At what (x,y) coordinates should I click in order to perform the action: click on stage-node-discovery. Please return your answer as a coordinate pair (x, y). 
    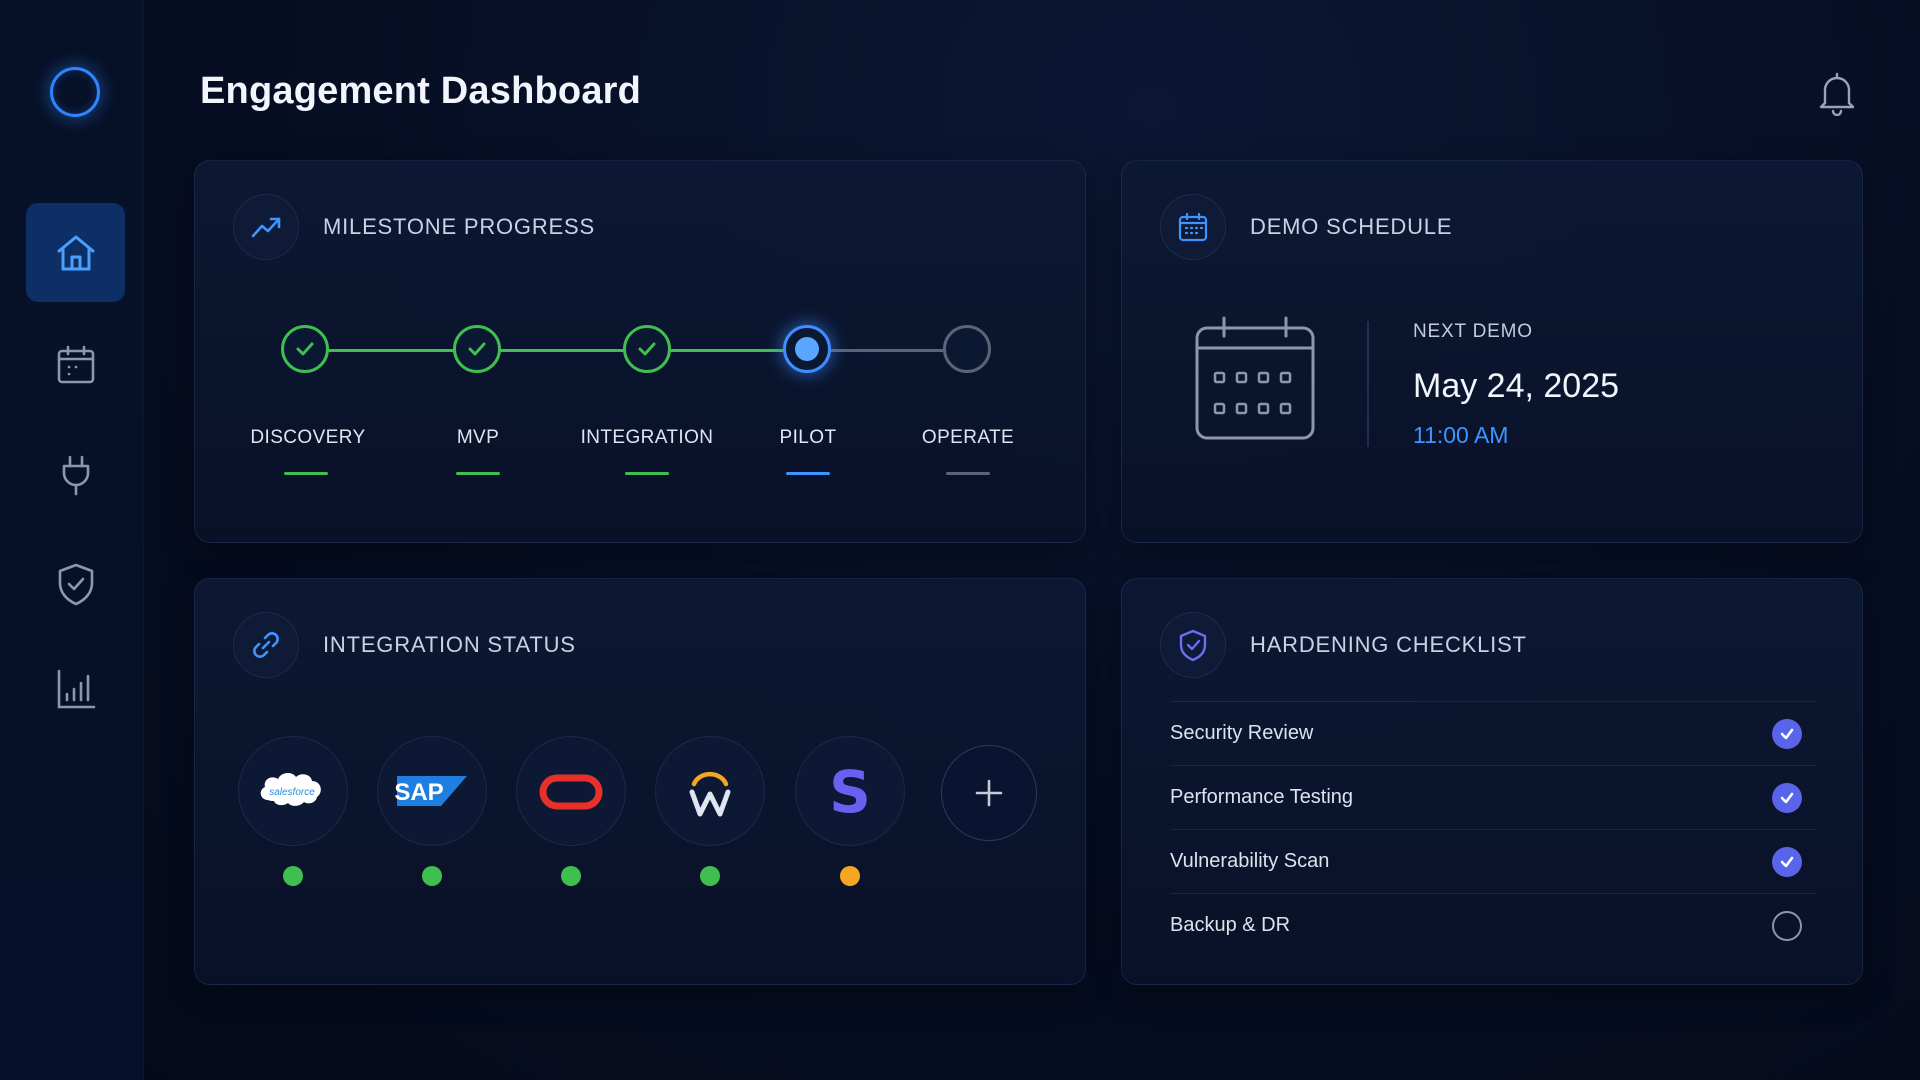
    Looking at the image, I should click on (305, 349).